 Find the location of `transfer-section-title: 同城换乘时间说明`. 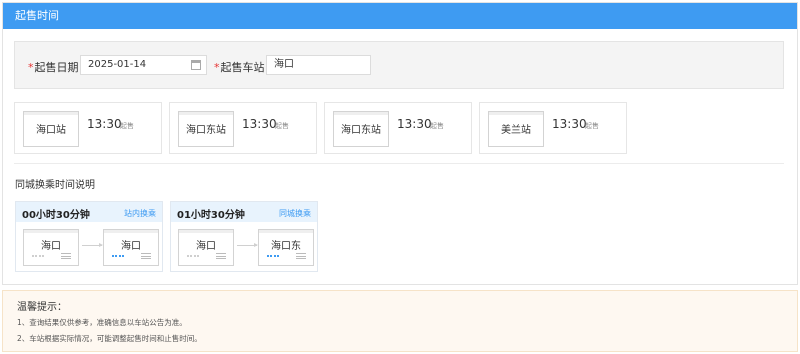

transfer-section-title: 同城换乘时间说明 is located at coordinates (55, 185).